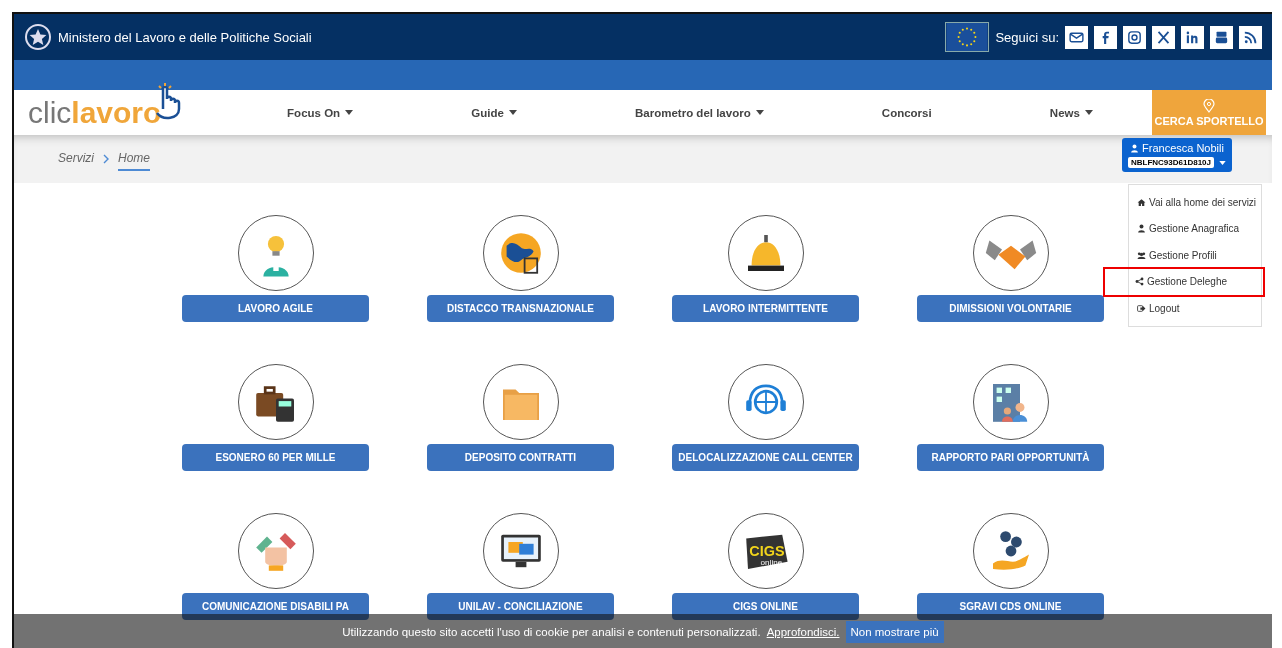 The width and height of the screenshot is (1282, 648). Describe the element at coordinates (520, 457) in the screenshot. I see `service-button: DEPOSITO CONTRATTI` at that location.